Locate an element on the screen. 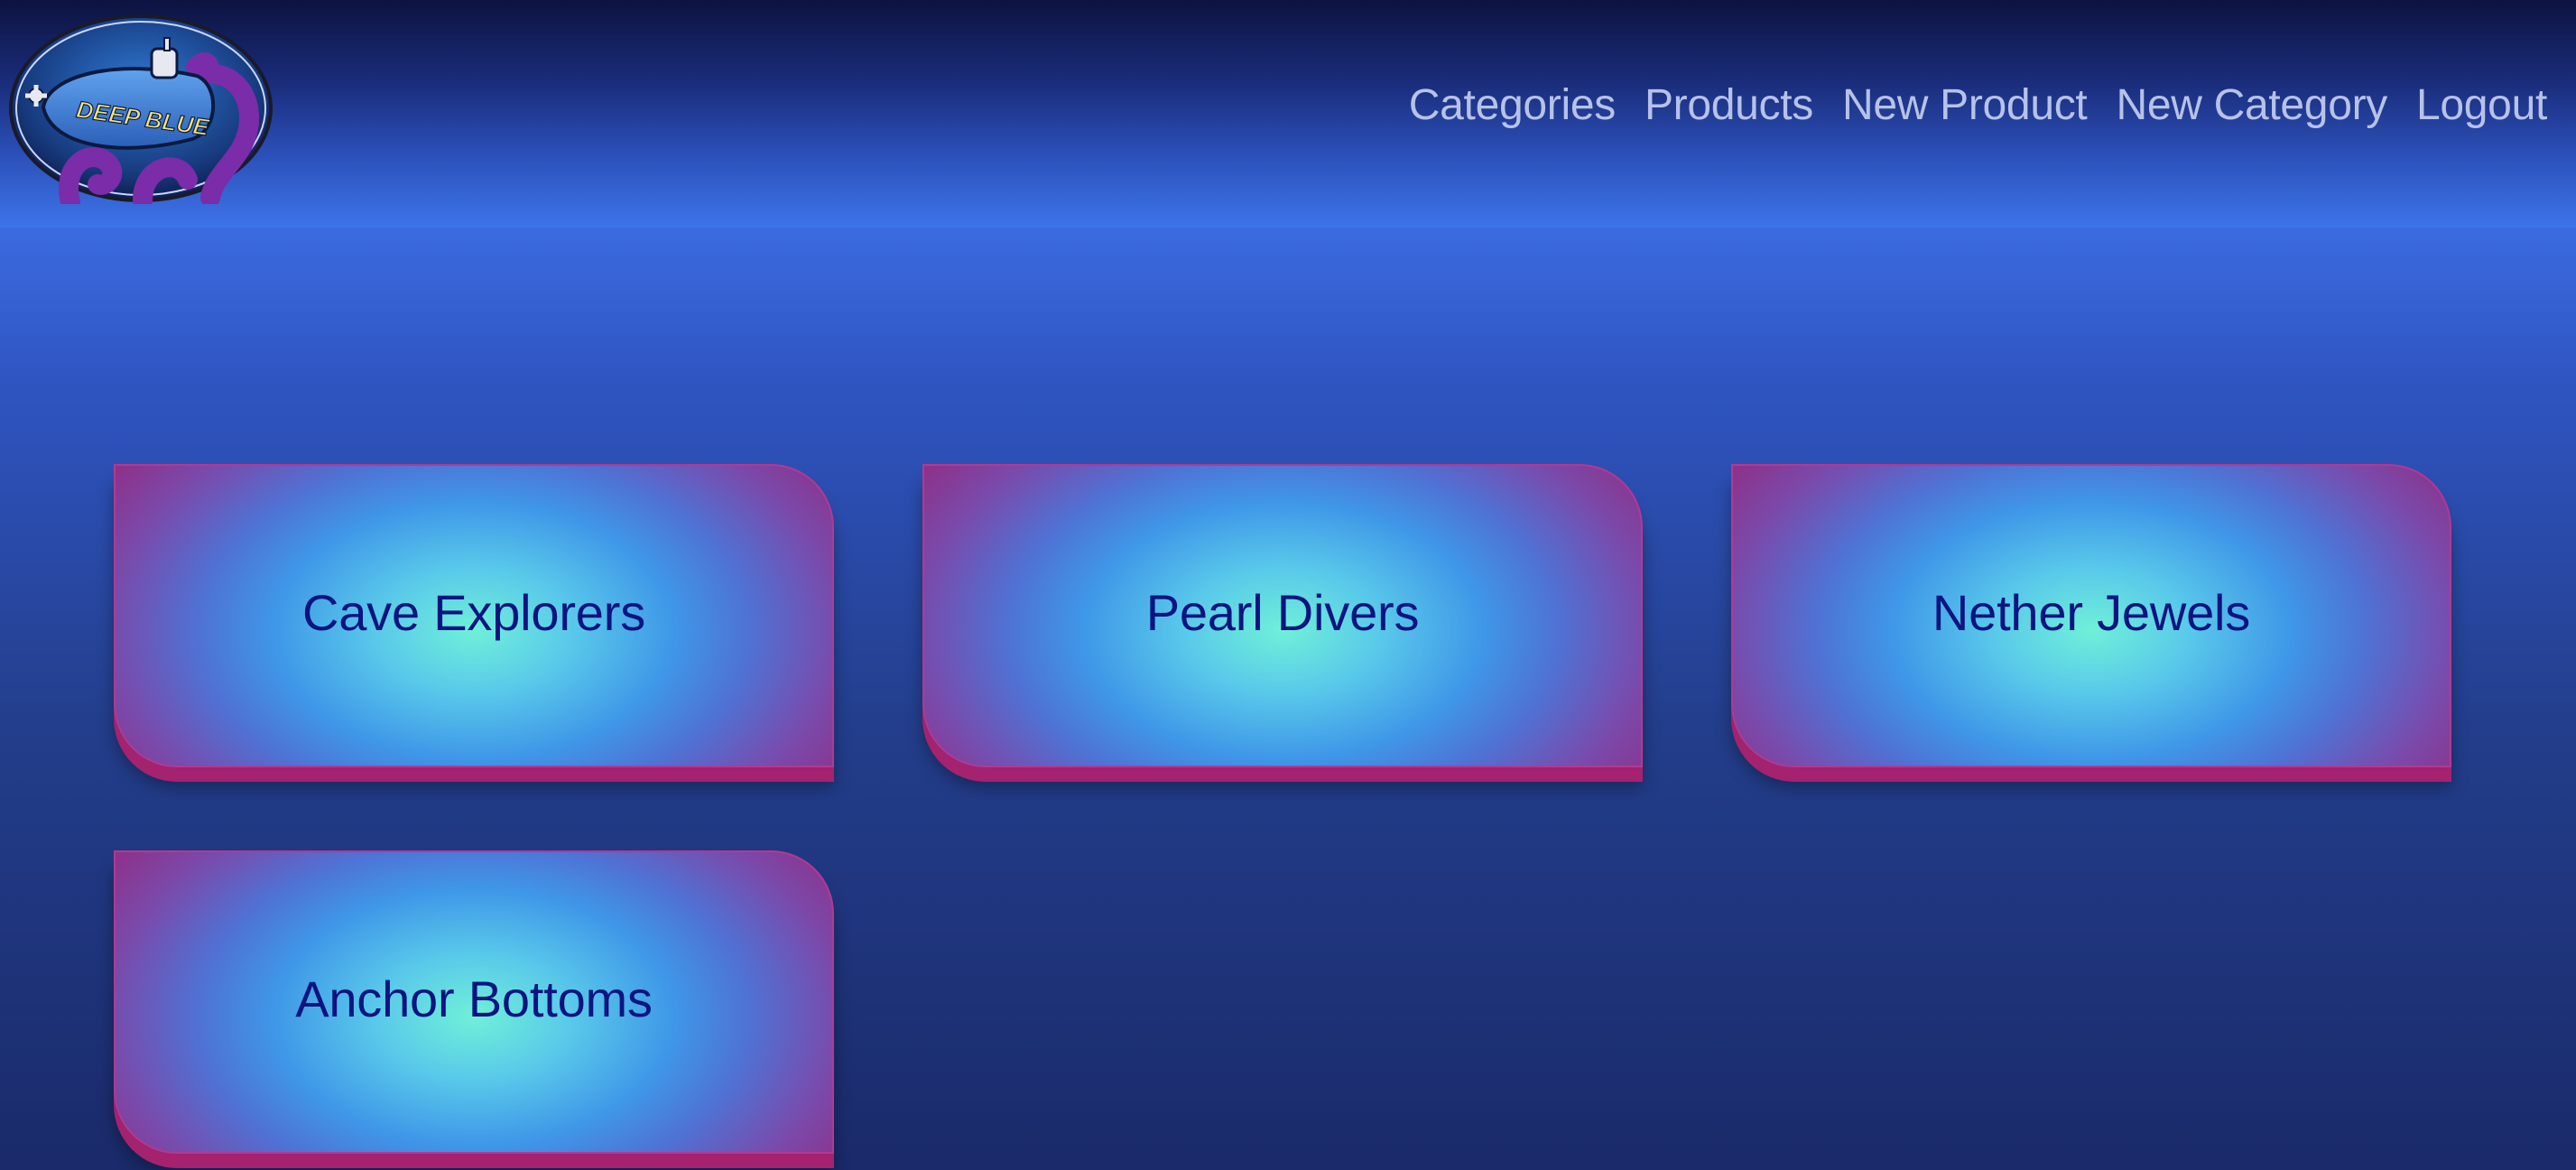 This screenshot has width=2576, height=1170. category-card-pearl-divers: Pearl Divers is located at coordinates (1282, 616).